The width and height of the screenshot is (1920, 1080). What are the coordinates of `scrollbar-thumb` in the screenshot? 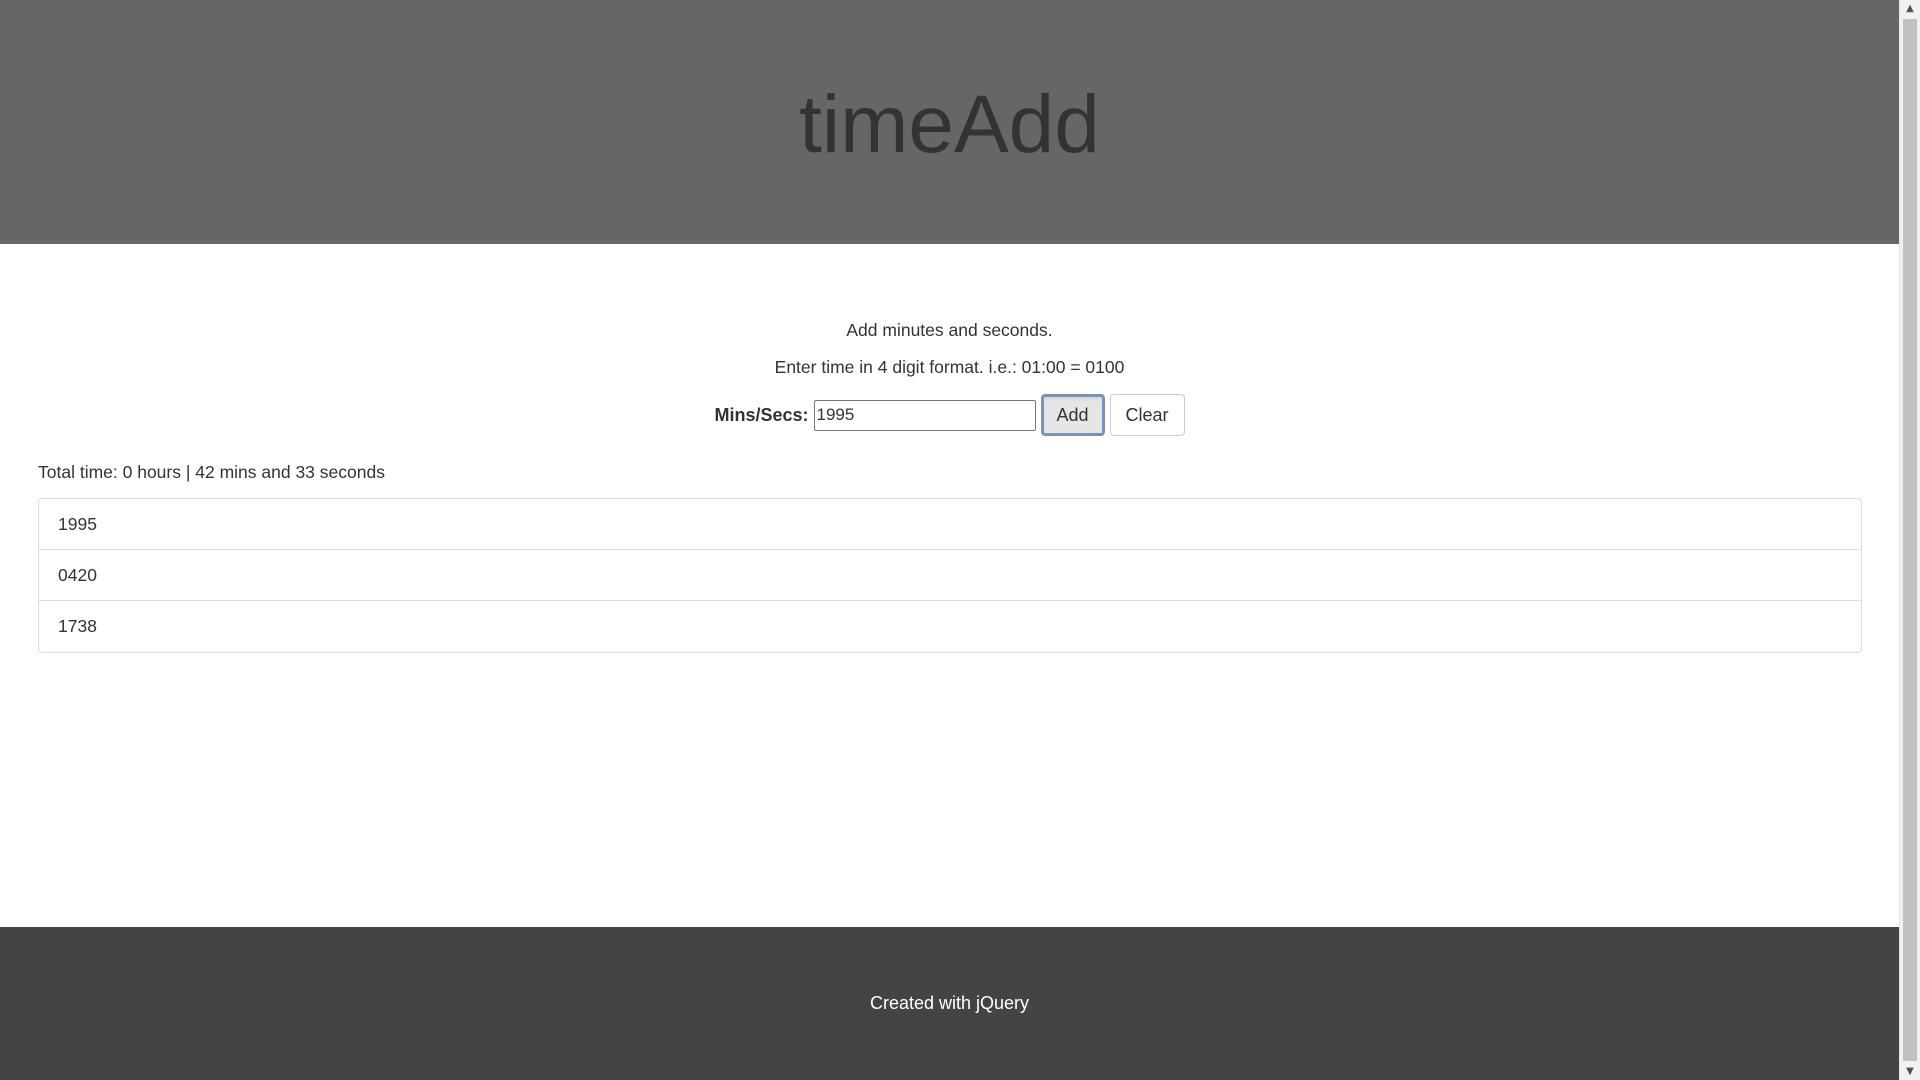 It's located at (1910, 540).